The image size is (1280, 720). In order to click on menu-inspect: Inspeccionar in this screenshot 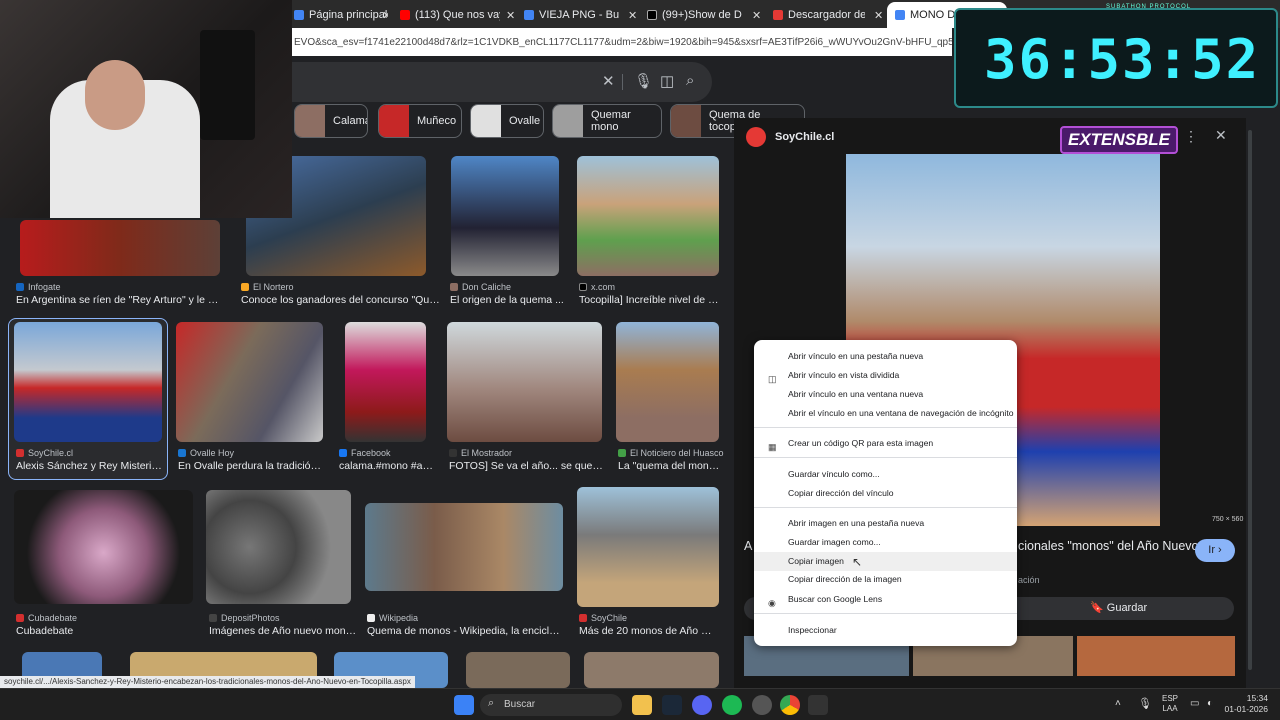, I will do `click(885, 630)`.